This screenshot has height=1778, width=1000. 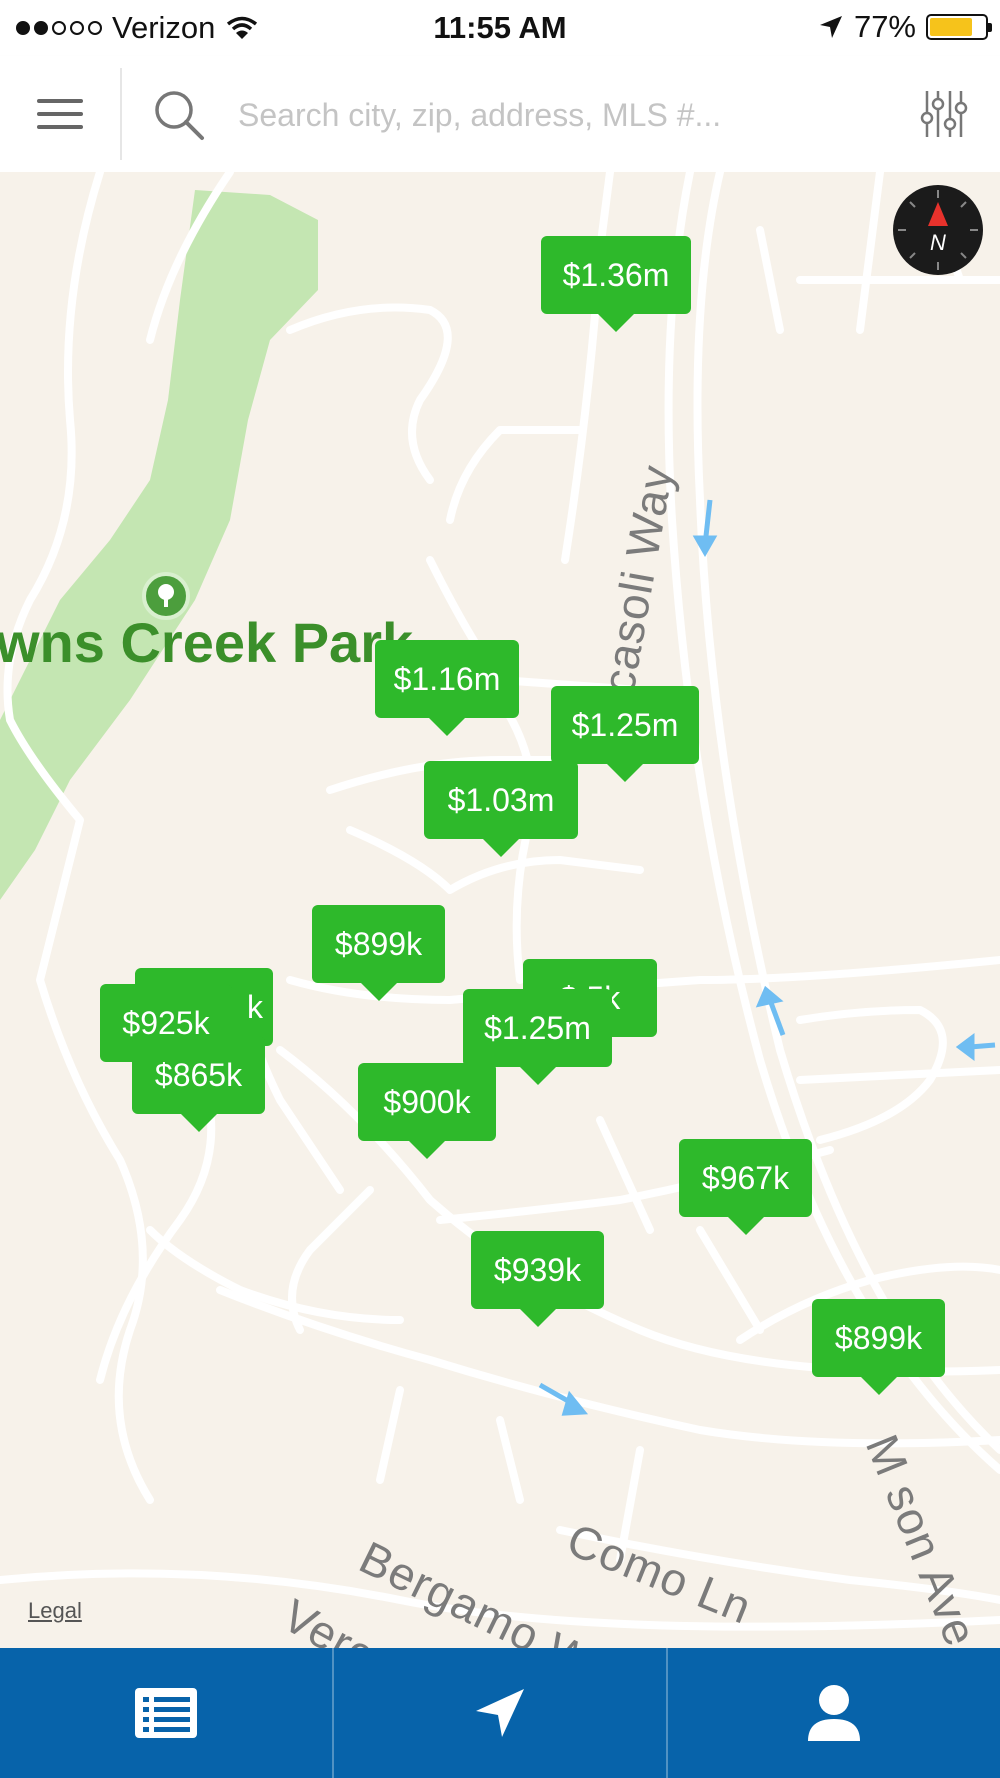 I want to click on navigation-arrow-icon, so click(x=500, y=1713).